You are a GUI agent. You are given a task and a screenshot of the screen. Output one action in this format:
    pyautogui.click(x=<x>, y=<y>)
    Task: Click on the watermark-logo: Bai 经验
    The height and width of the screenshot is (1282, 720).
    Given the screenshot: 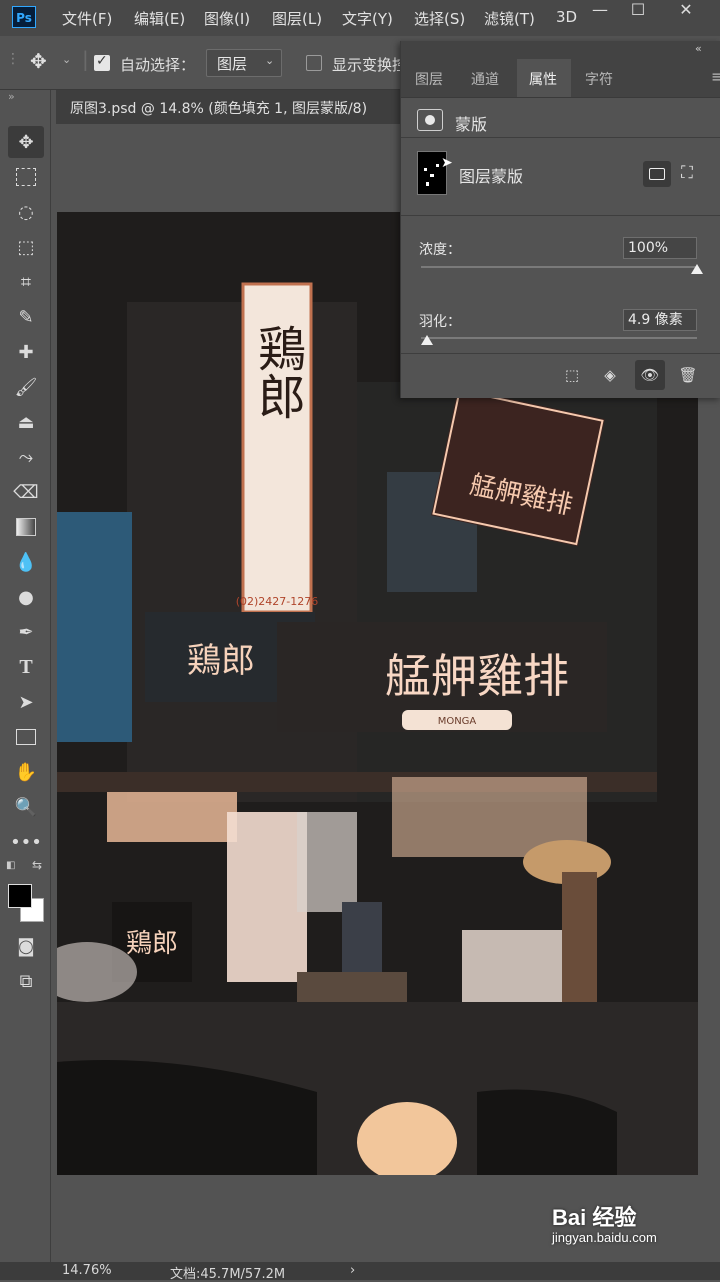 What is the action you would take?
    pyautogui.click(x=594, y=1217)
    